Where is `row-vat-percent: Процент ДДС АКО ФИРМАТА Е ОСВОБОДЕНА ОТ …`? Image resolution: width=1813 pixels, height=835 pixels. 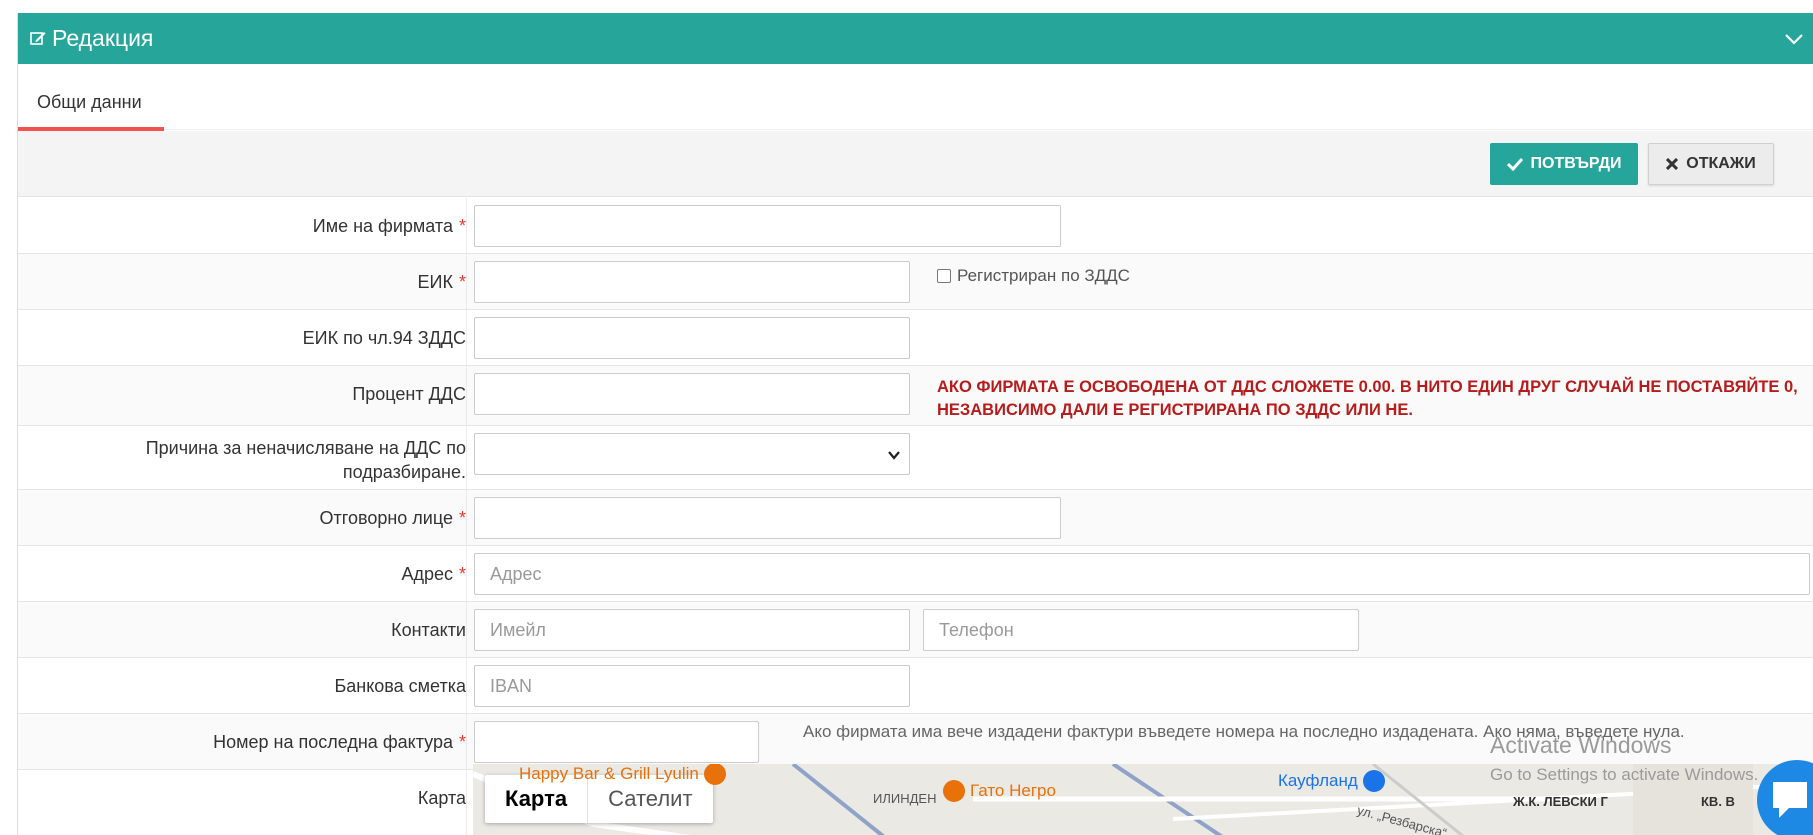
row-vat-percent: Процент ДДС АКО ФИРМАТА Е ОСВОБОДЕНА ОТ … is located at coordinates (915, 396).